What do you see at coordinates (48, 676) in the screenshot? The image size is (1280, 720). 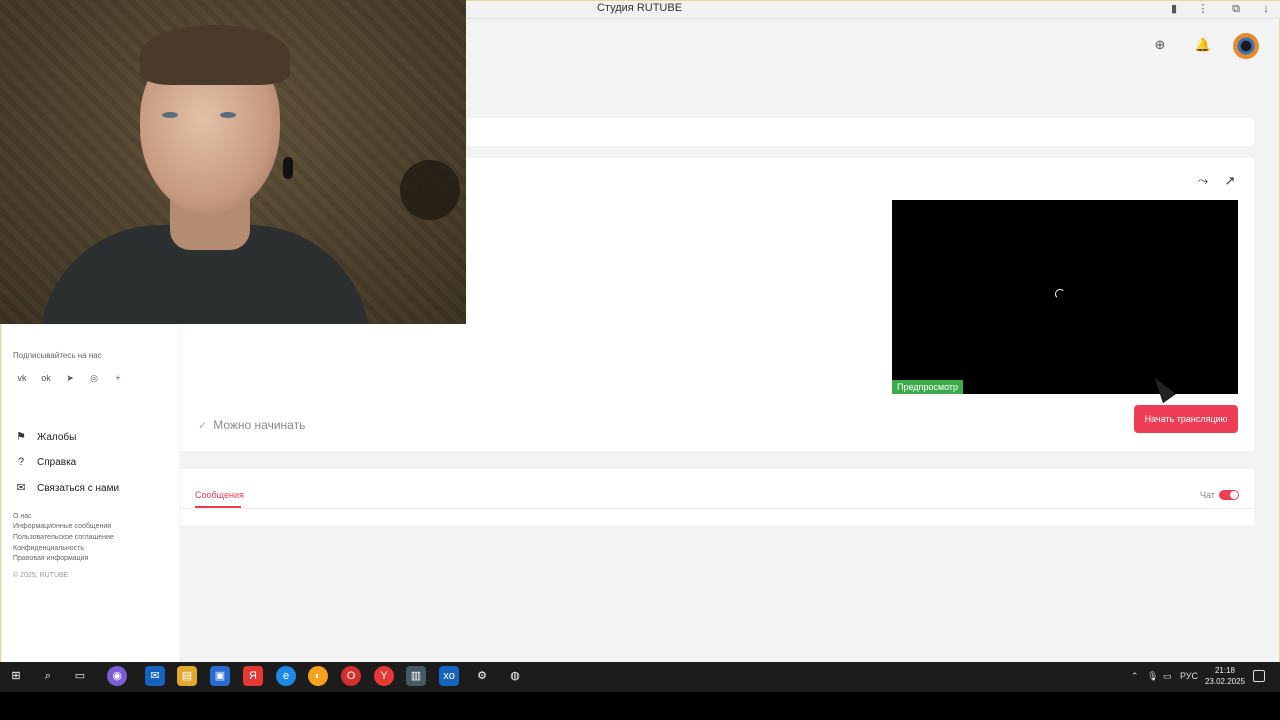 I see `search-icon: ⌕` at bounding box center [48, 676].